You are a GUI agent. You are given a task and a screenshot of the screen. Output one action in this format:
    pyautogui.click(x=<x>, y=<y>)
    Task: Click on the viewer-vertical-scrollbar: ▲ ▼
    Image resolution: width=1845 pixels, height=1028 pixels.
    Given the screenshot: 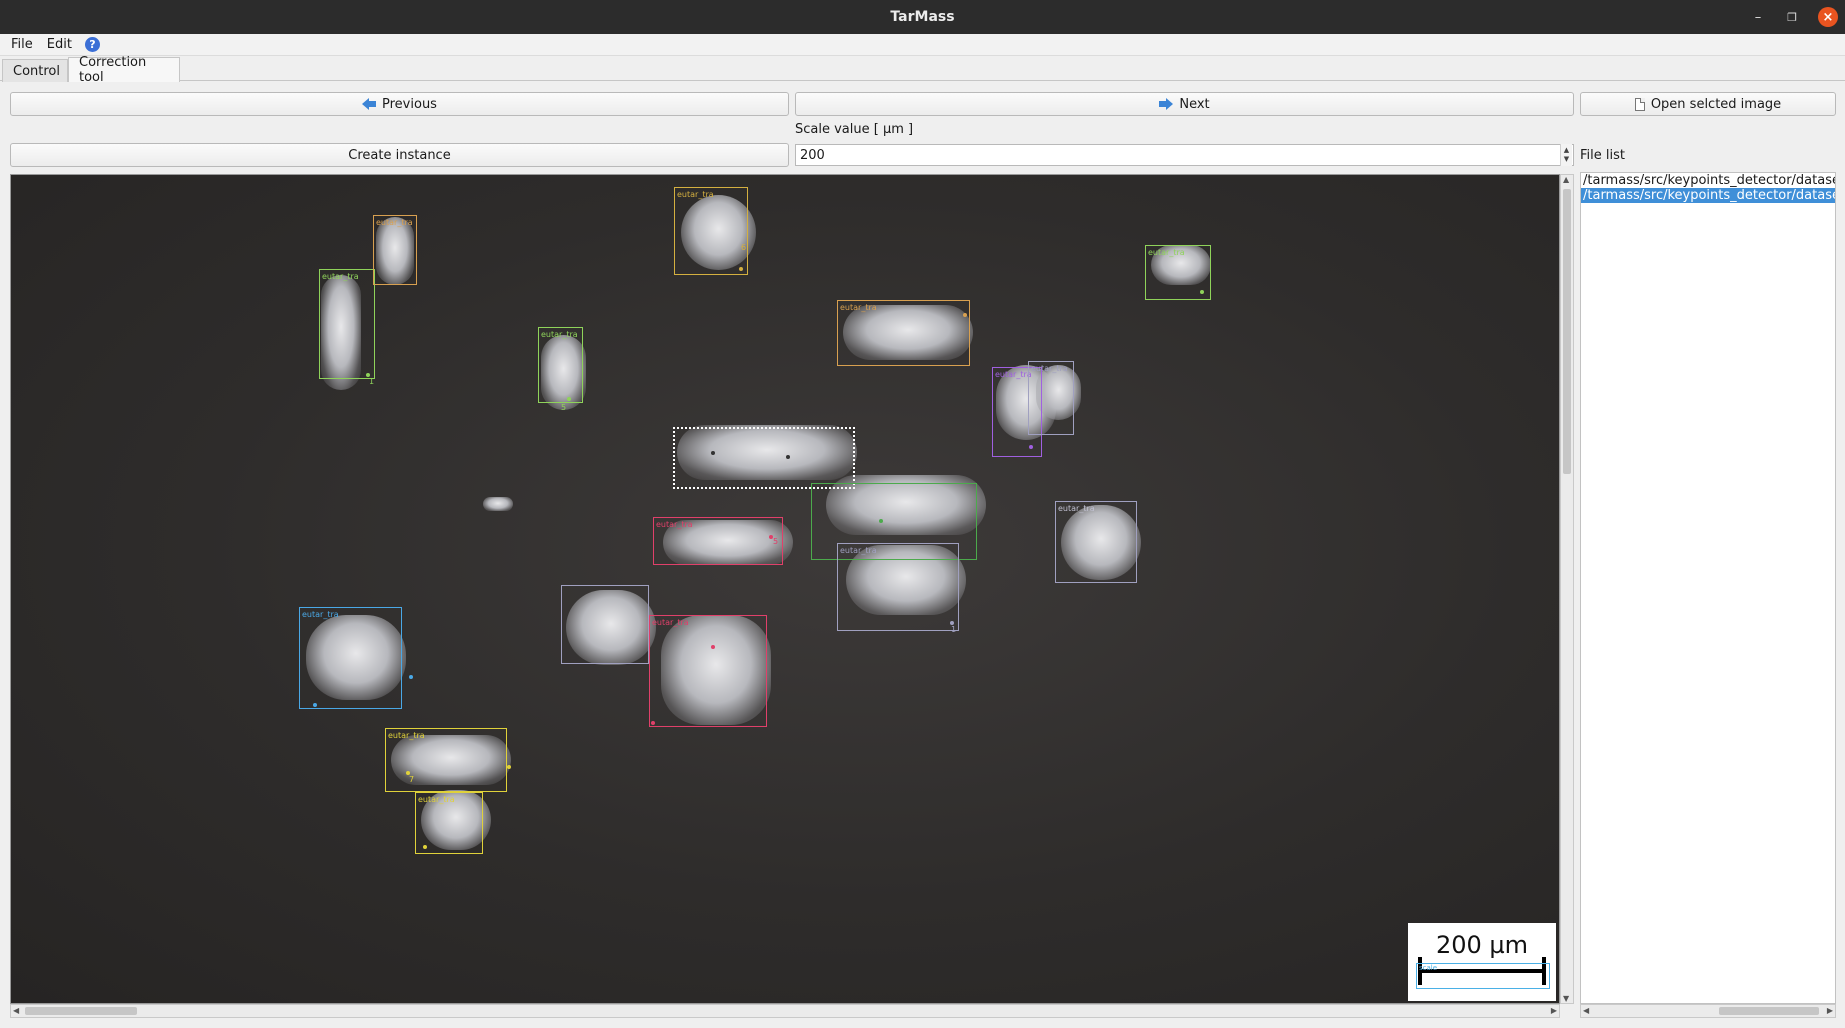 What is the action you would take?
    pyautogui.click(x=1567, y=589)
    